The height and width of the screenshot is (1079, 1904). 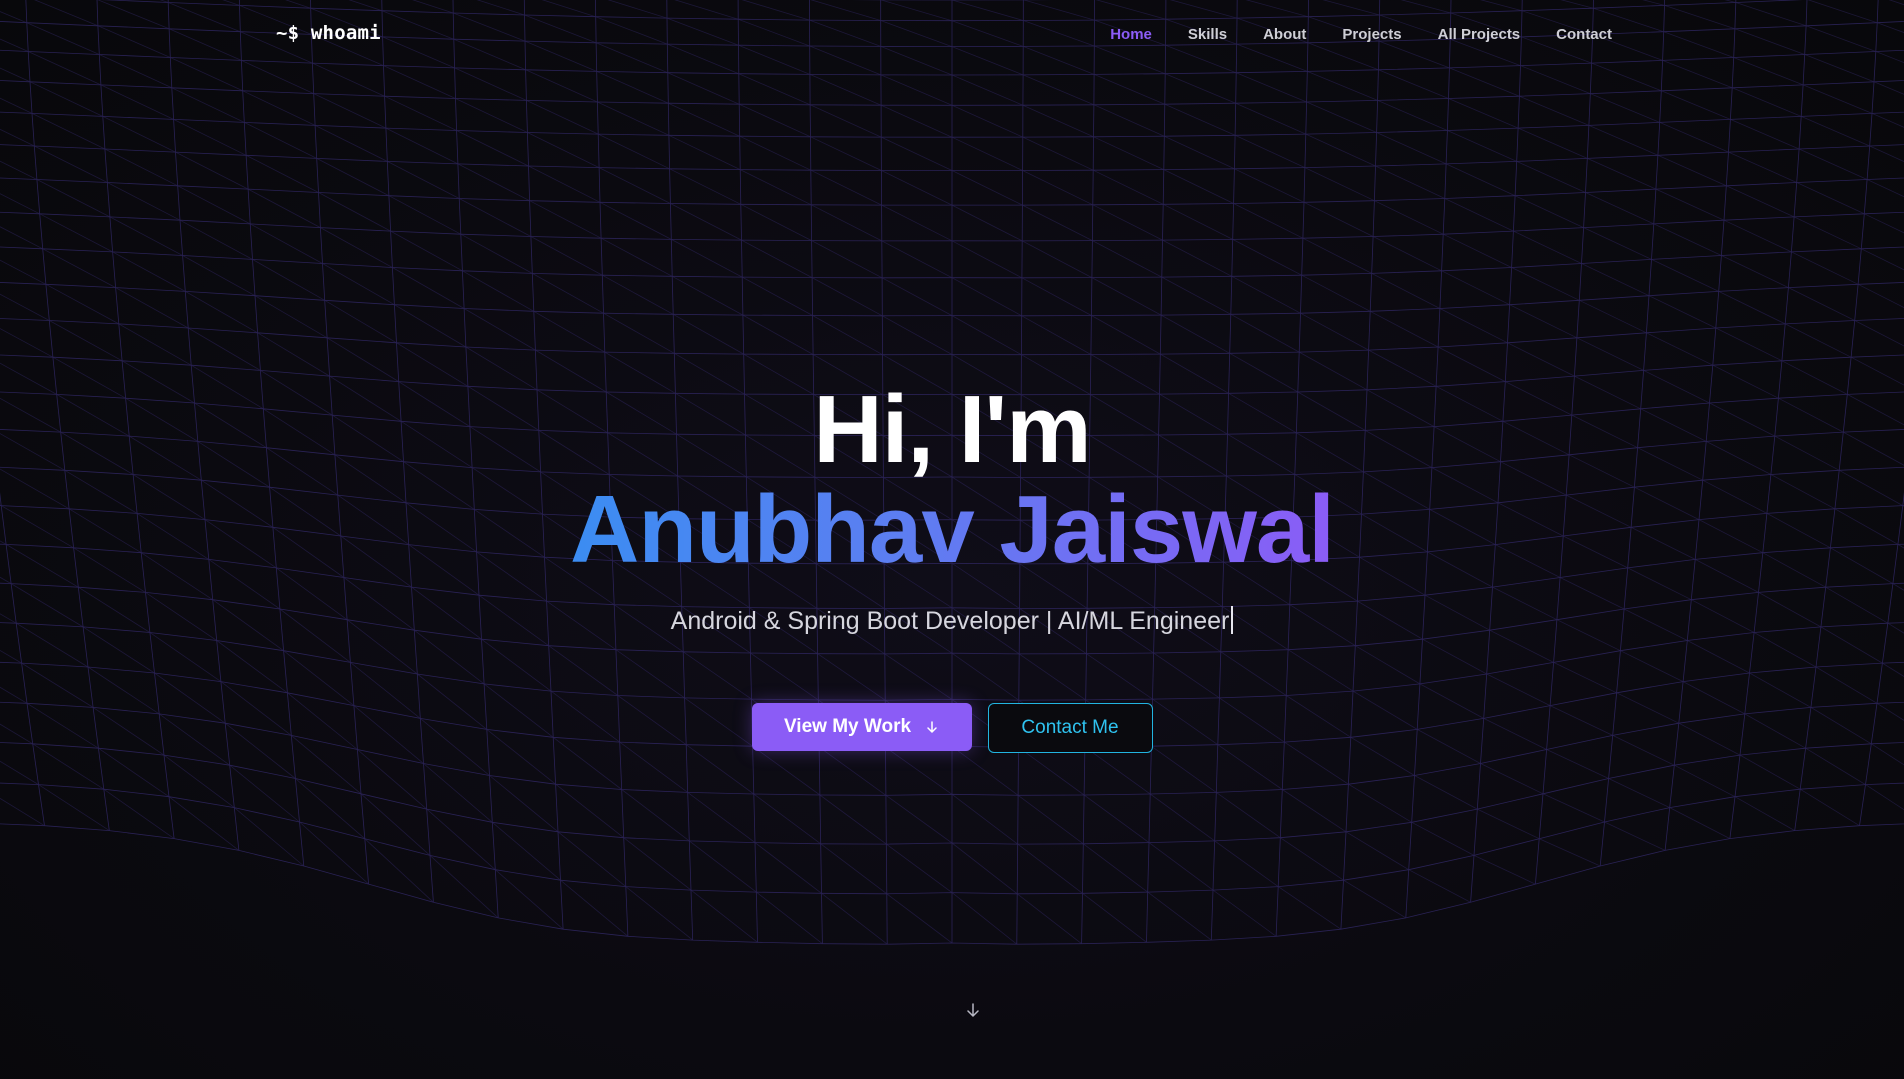 I want to click on hero-name: Anubhav Jaiswal, so click(x=952, y=529).